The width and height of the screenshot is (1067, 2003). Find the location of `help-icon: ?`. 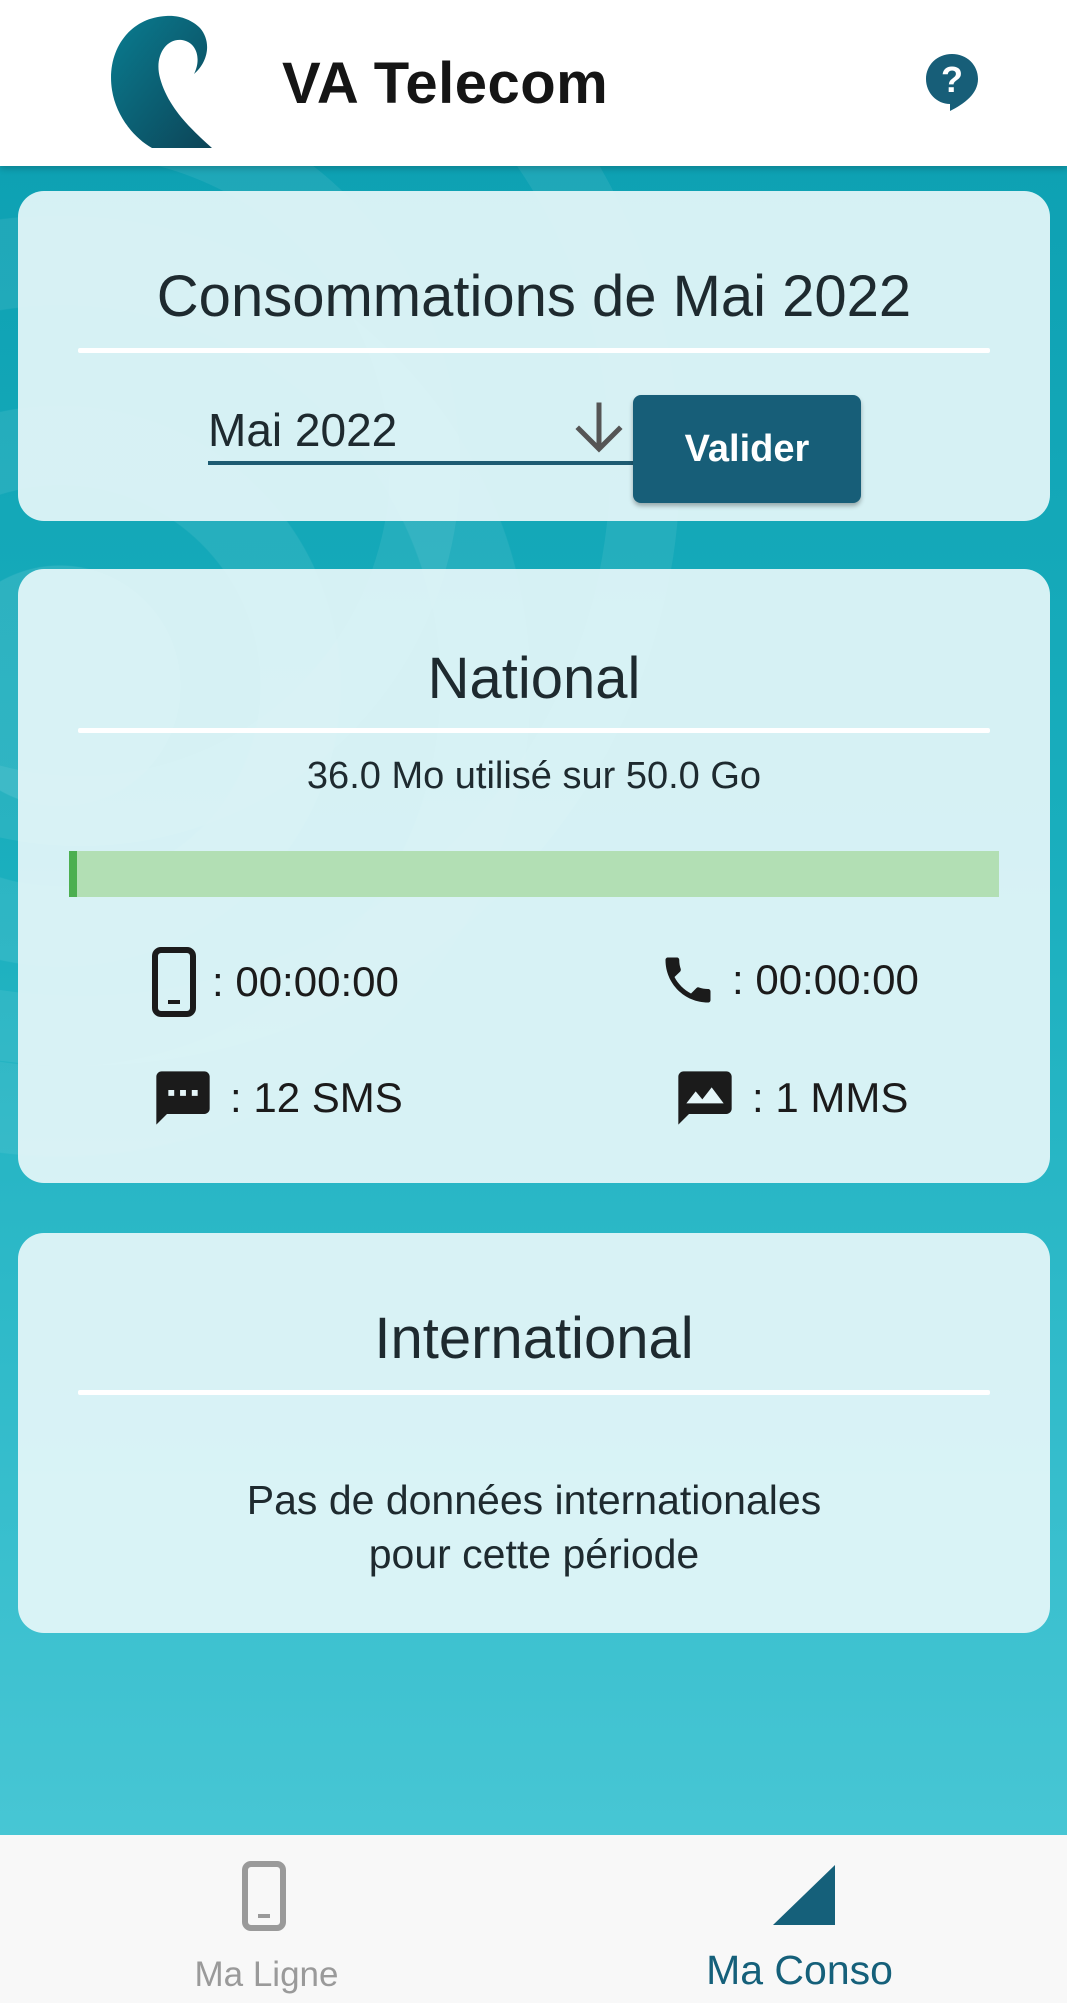

help-icon: ? is located at coordinates (952, 82).